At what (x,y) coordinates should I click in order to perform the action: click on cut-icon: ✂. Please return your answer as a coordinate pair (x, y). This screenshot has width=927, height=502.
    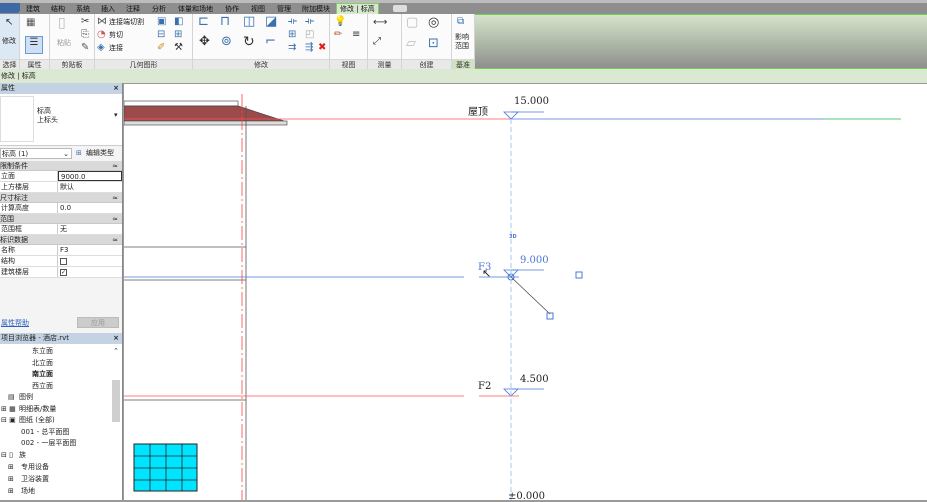
    Looking at the image, I should click on (85, 22).